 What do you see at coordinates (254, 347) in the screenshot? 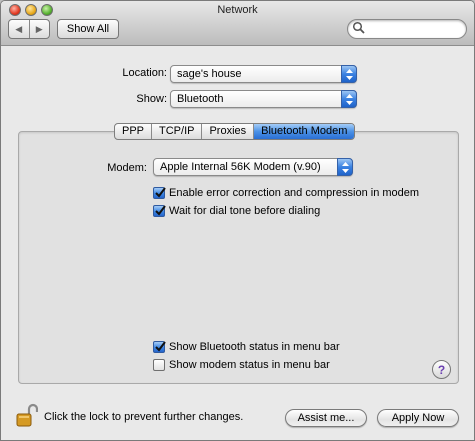
I see `show-bluetooth-status-label: Show Bluetooth status in menu bar` at bounding box center [254, 347].